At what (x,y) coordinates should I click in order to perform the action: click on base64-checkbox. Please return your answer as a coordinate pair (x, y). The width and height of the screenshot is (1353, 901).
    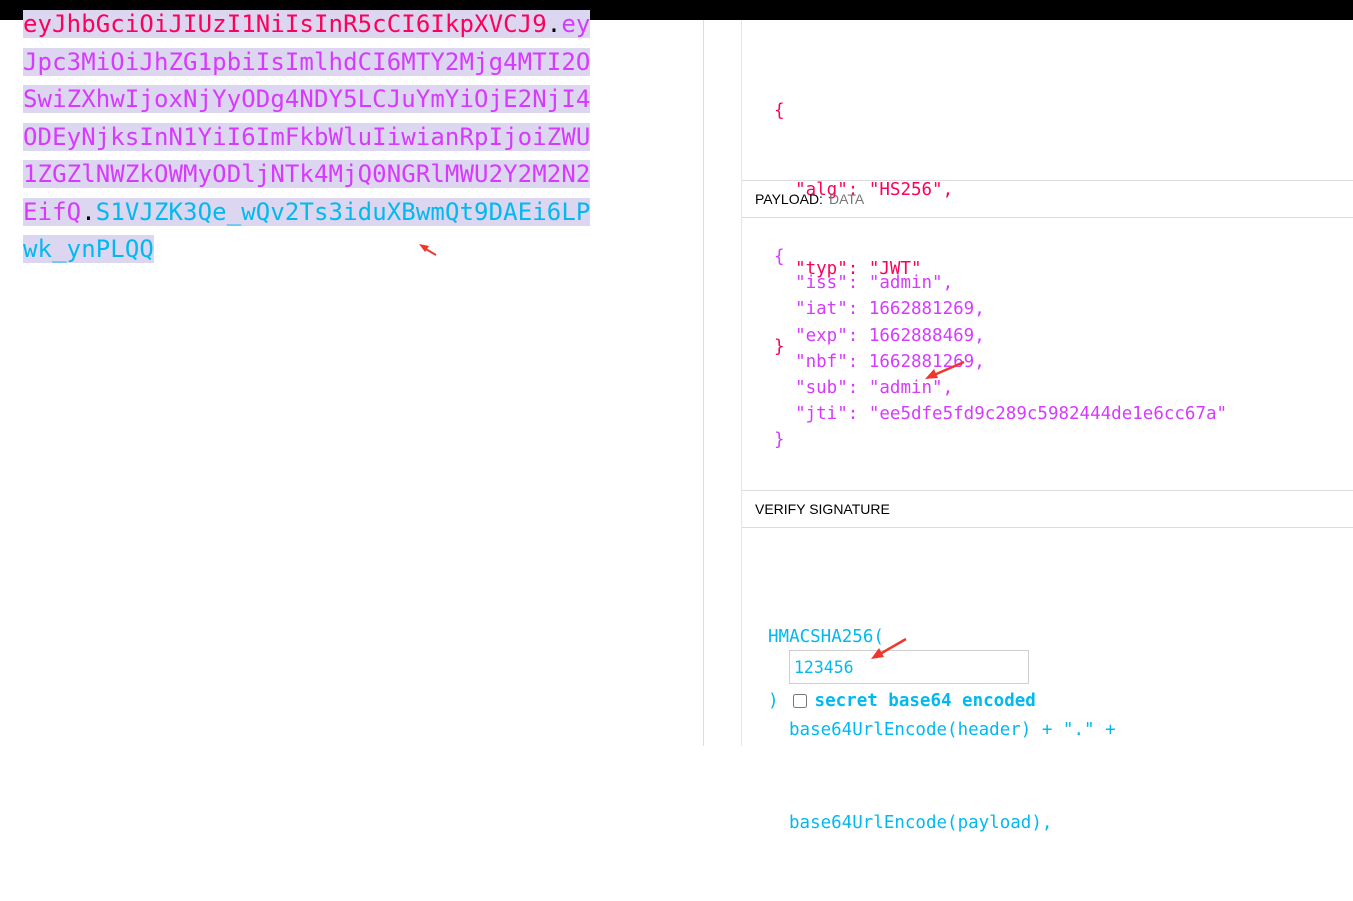
    Looking at the image, I should click on (799, 701).